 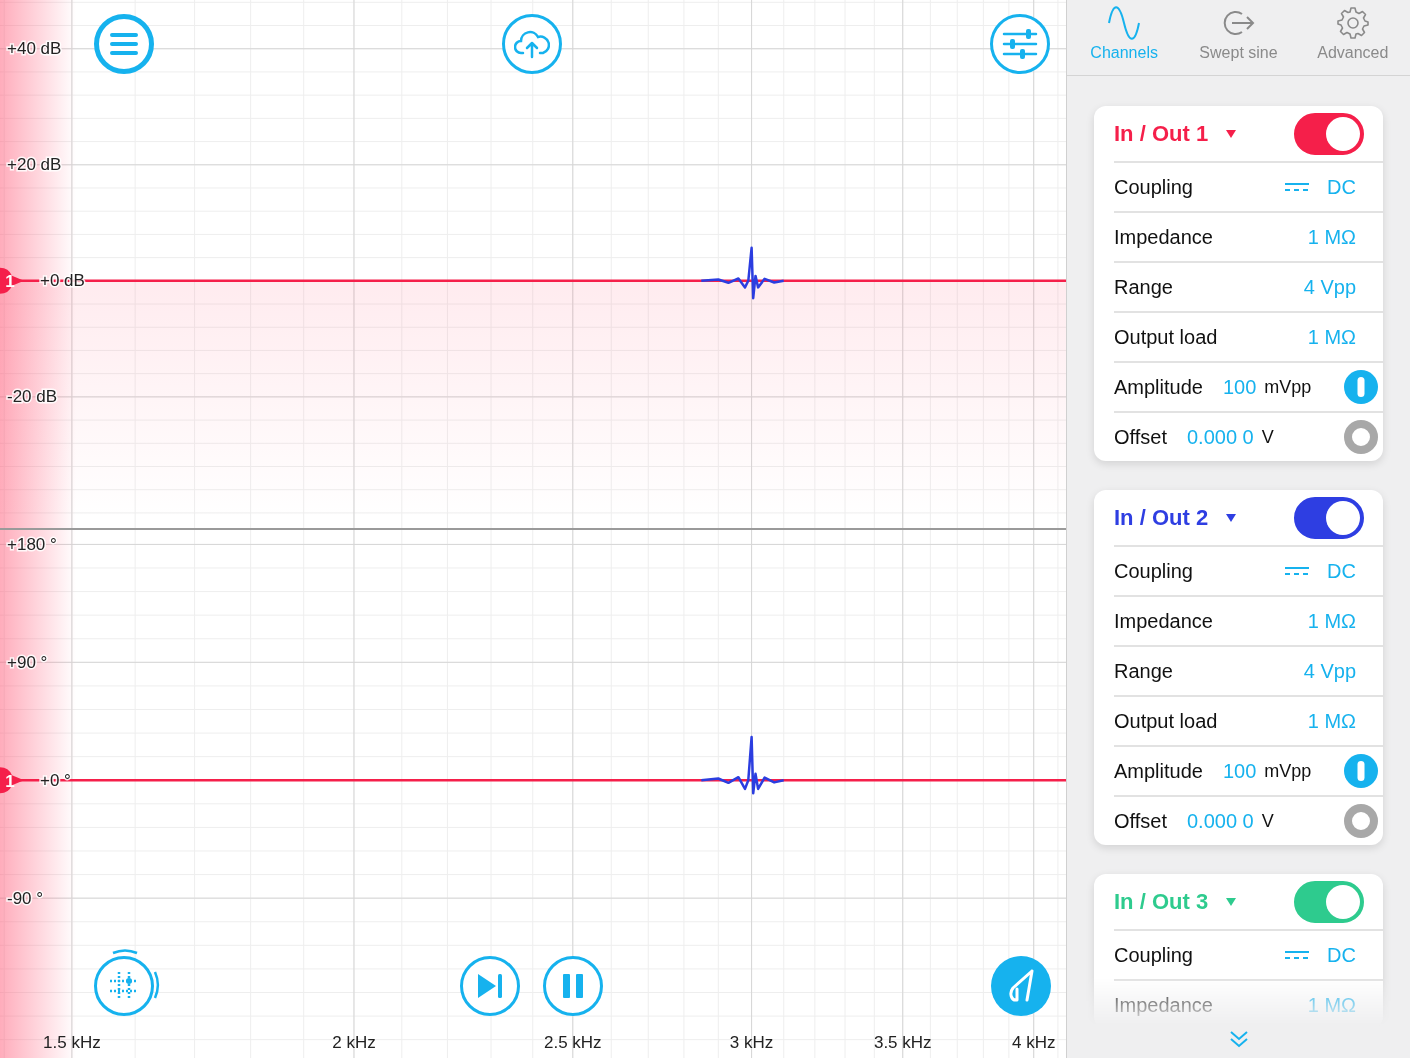 I want to click on upload-button, so click(x=532, y=44).